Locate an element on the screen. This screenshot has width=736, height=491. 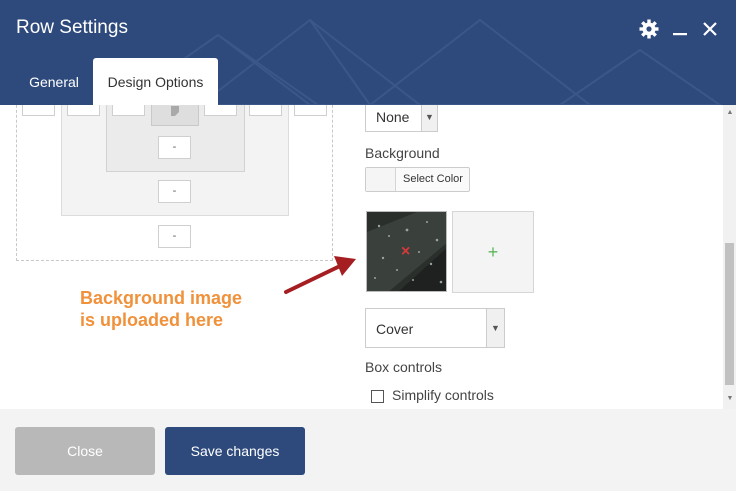
margin-right-input is located at coordinates (310, 110).